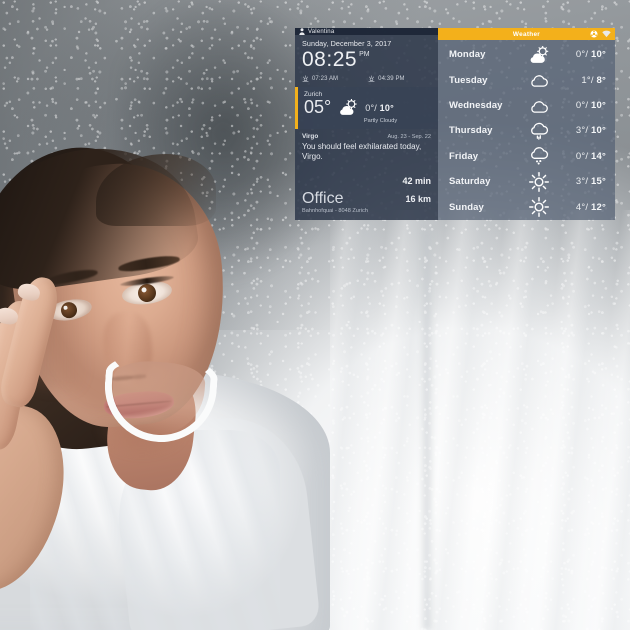 The width and height of the screenshot is (630, 630). I want to click on sunrise: 07:23 AM, so click(320, 78).